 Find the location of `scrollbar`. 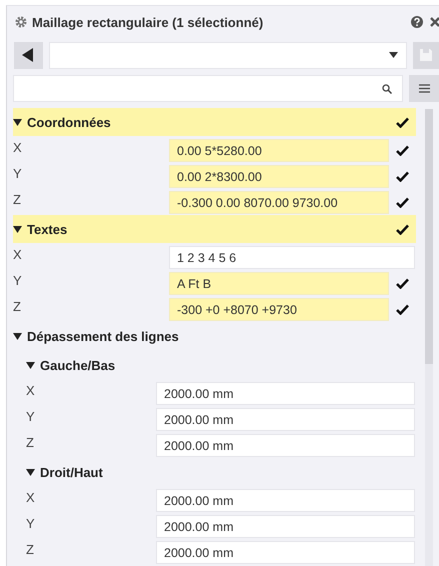

scrollbar is located at coordinates (429, 337).